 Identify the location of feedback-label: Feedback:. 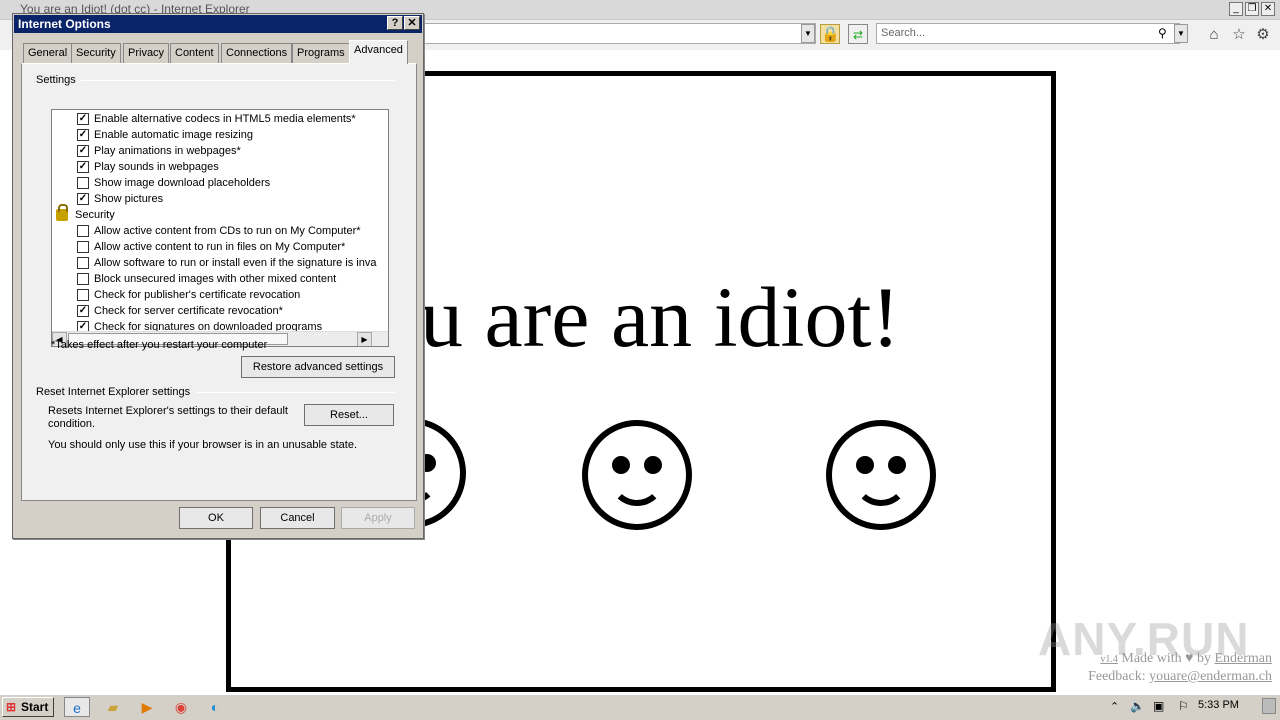
(1117, 676).